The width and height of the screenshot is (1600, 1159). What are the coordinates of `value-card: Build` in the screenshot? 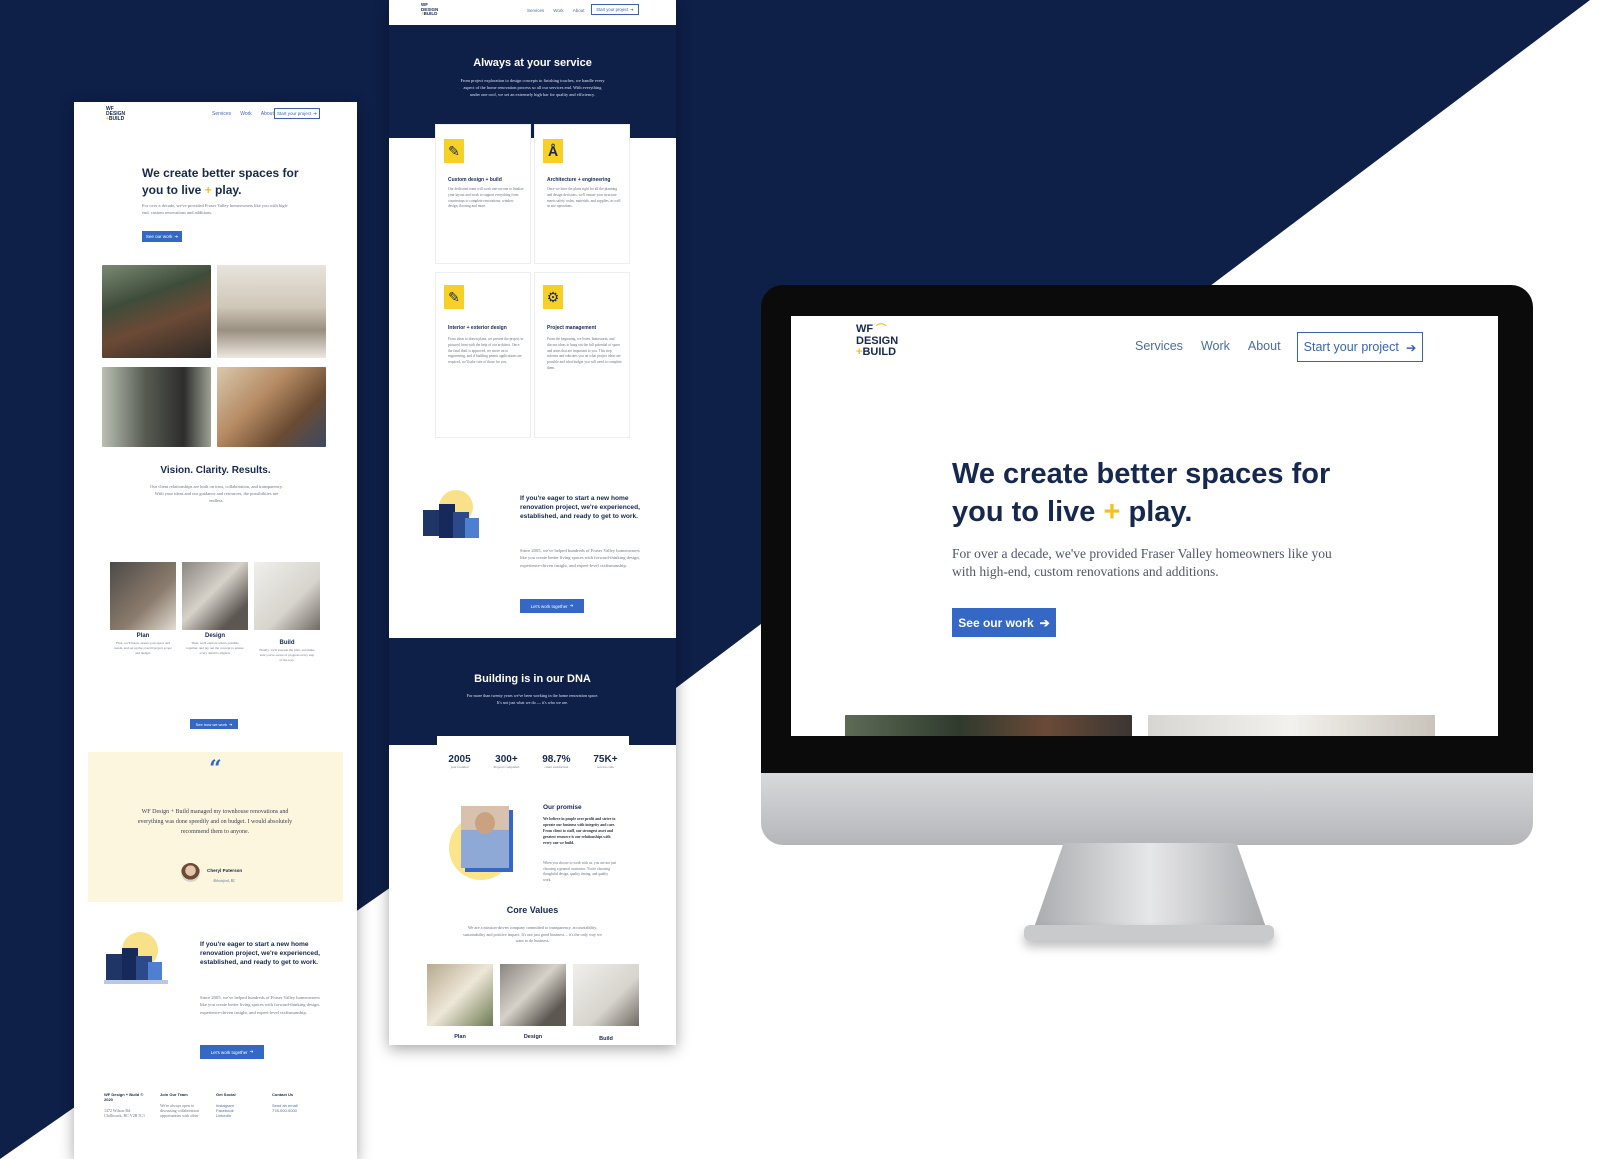 It's located at (606, 1003).